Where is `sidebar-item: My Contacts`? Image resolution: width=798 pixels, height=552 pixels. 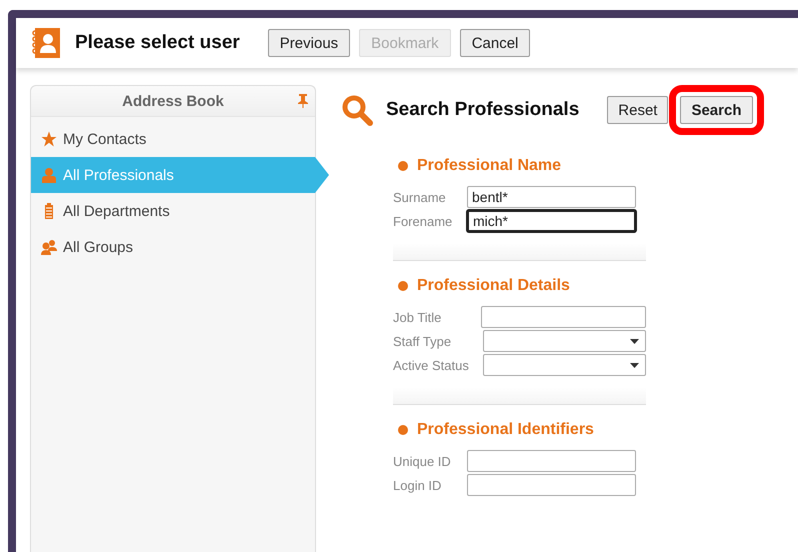 sidebar-item: My Contacts is located at coordinates (173, 139).